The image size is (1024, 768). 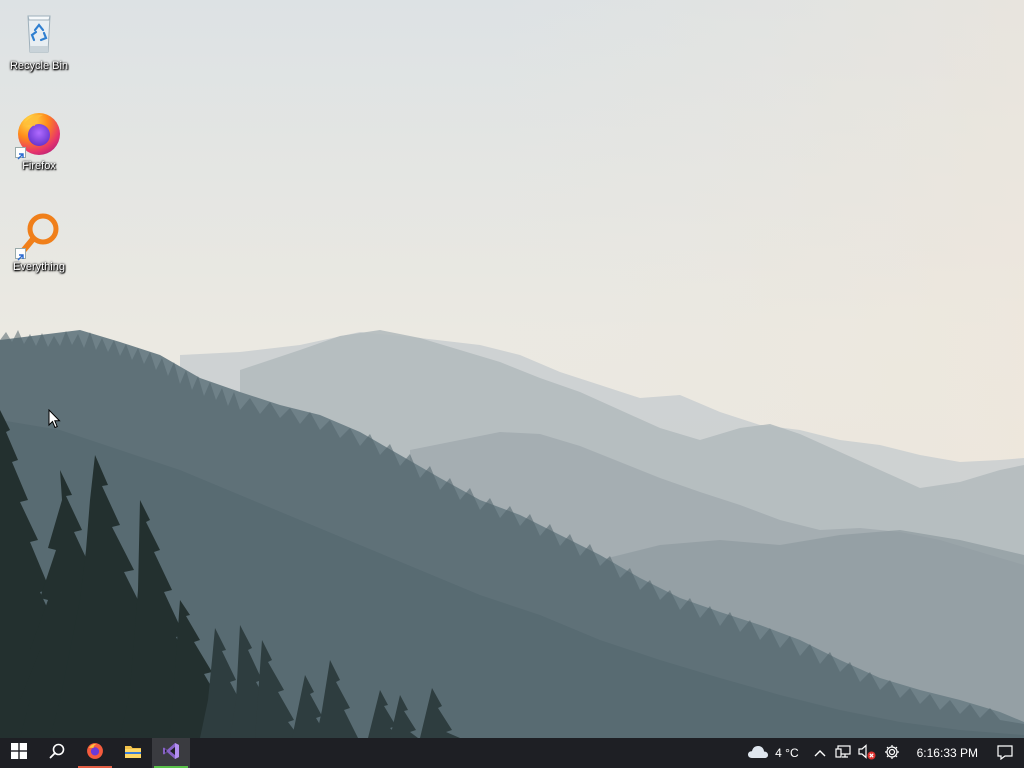 I want to click on search-button, so click(x=57, y=753).